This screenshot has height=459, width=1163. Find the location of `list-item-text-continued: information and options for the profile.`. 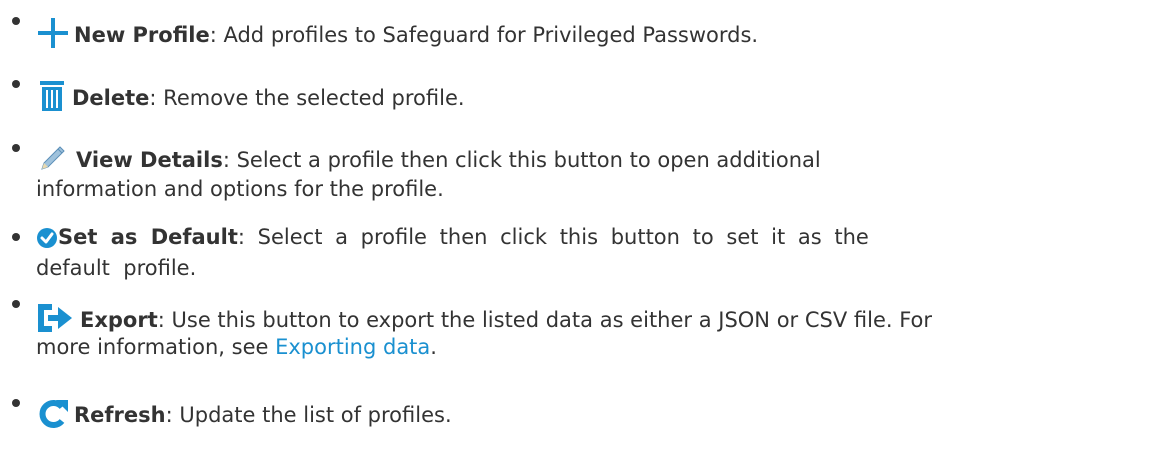

list-item-text-continued: information and options for the profile. is located at coordinates (240, 189).